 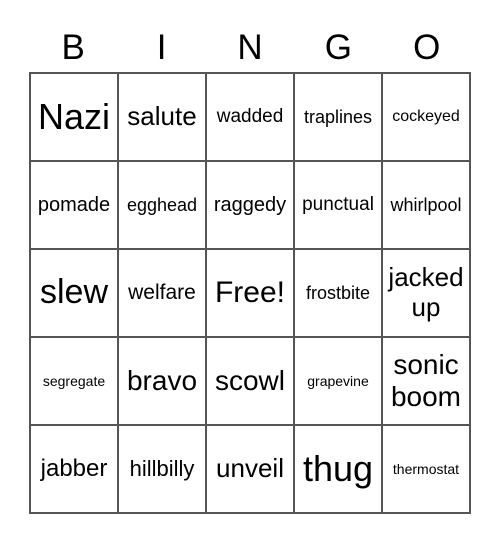 What do you see at coordinates (74, 293) in the screenshot?
I see `bingo-cell: slew` at bounding box center [74, 293].